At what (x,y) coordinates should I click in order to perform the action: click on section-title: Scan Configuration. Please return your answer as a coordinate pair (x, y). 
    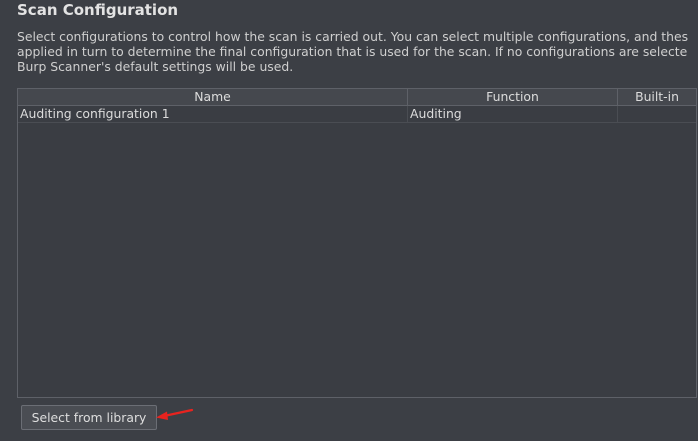
    Looking at the image, I should click on (98, 10).